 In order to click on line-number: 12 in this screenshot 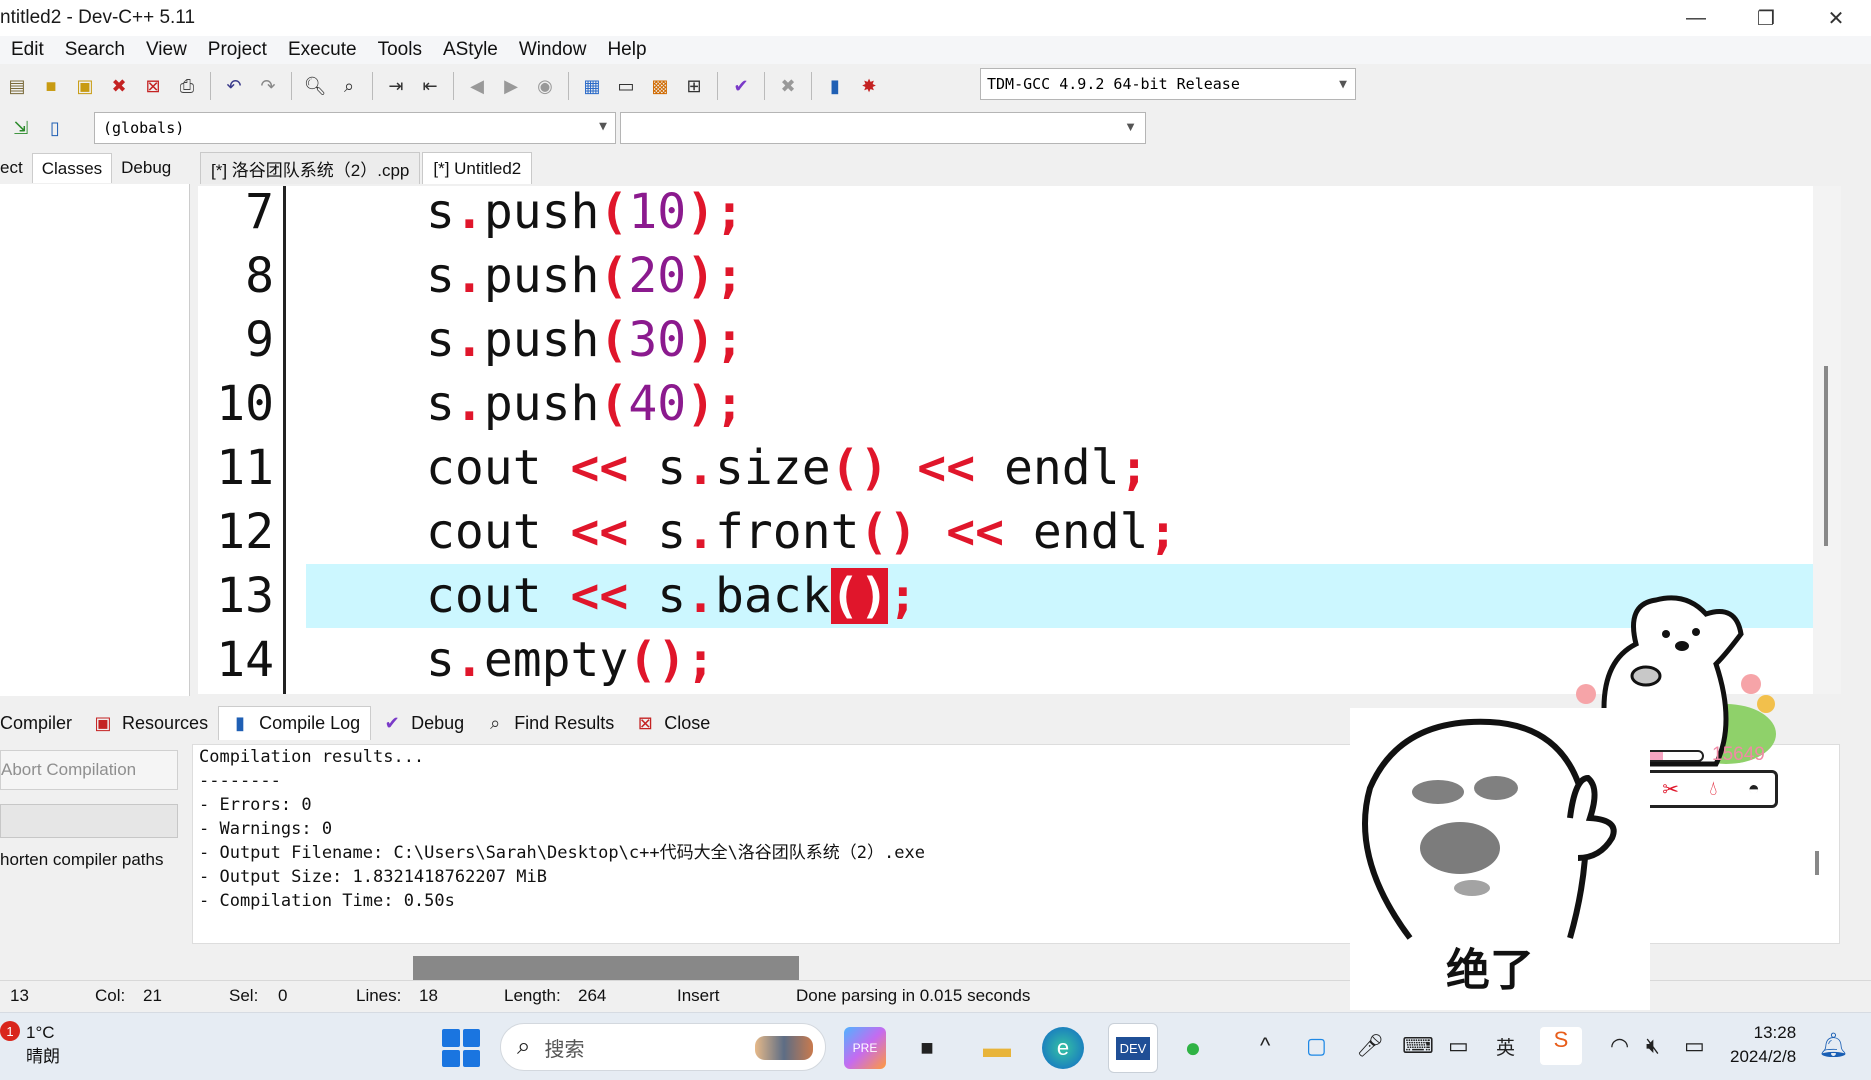, I will do `click(245, 532)`.